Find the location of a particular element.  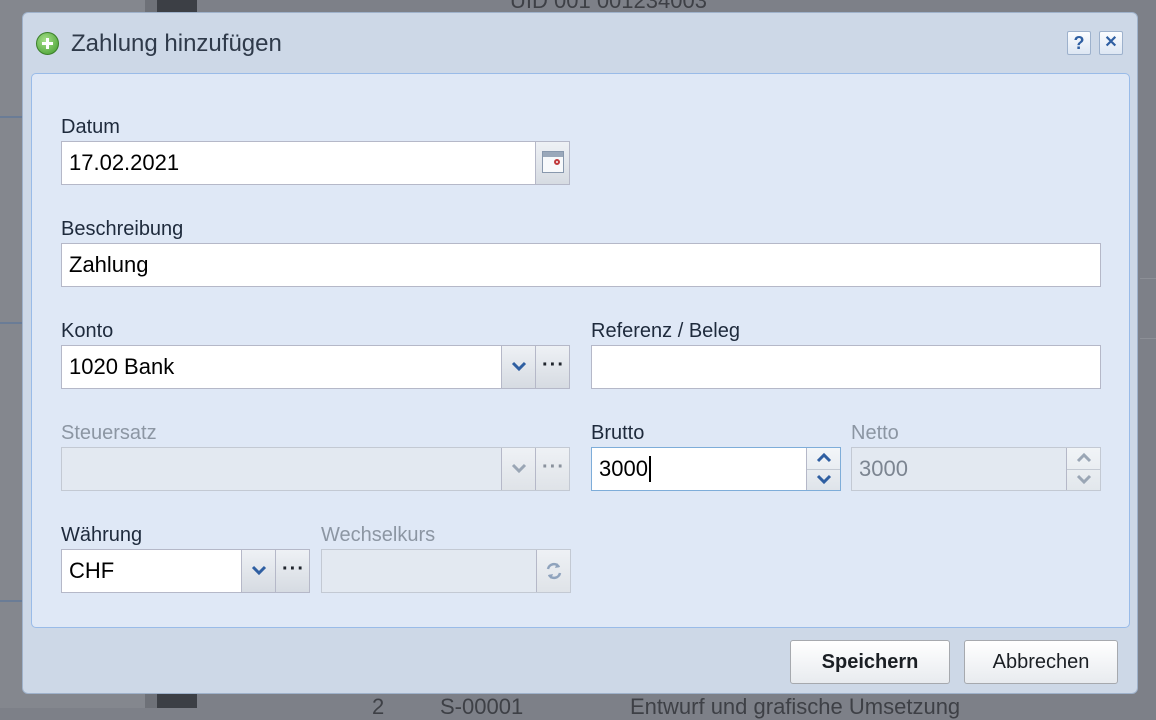

calendar-icon is located at coordinates (553, 162).